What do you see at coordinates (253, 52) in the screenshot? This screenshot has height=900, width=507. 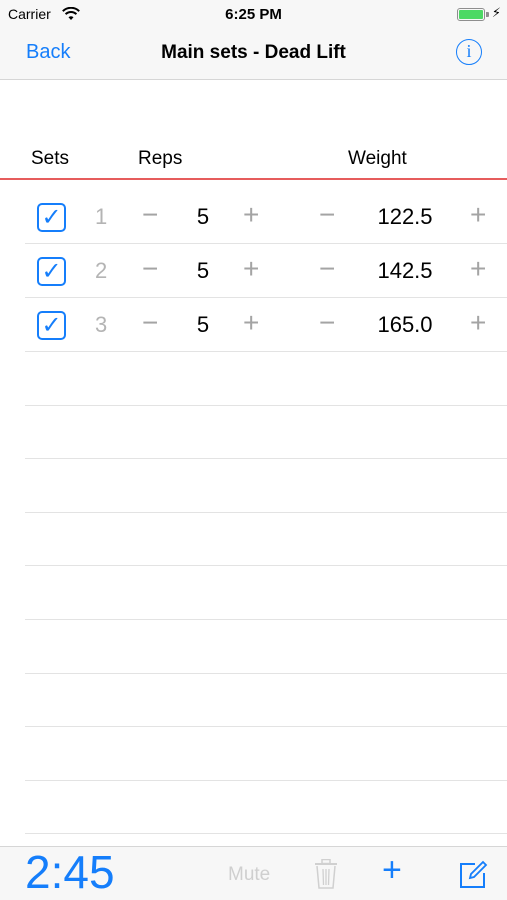 I see `page-title: Main sets - Dead Lift` at bounding box center [253, 52].